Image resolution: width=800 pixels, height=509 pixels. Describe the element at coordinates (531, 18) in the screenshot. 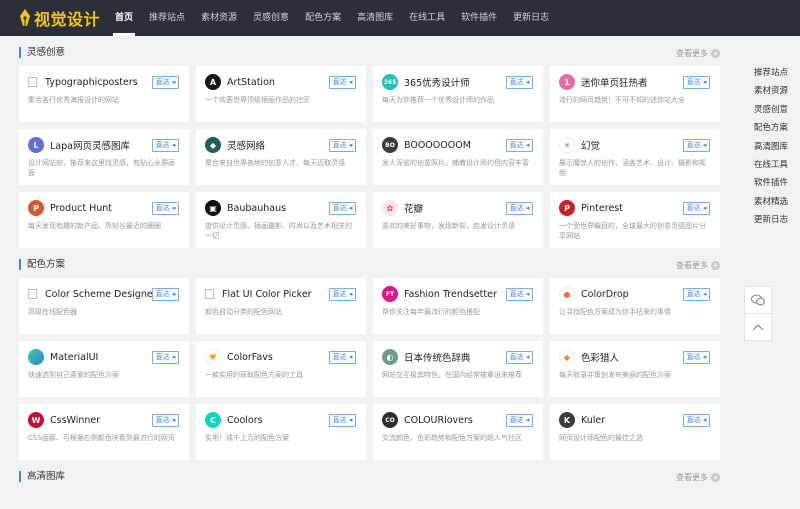

I see `nav-item: 更新日志` at that location.